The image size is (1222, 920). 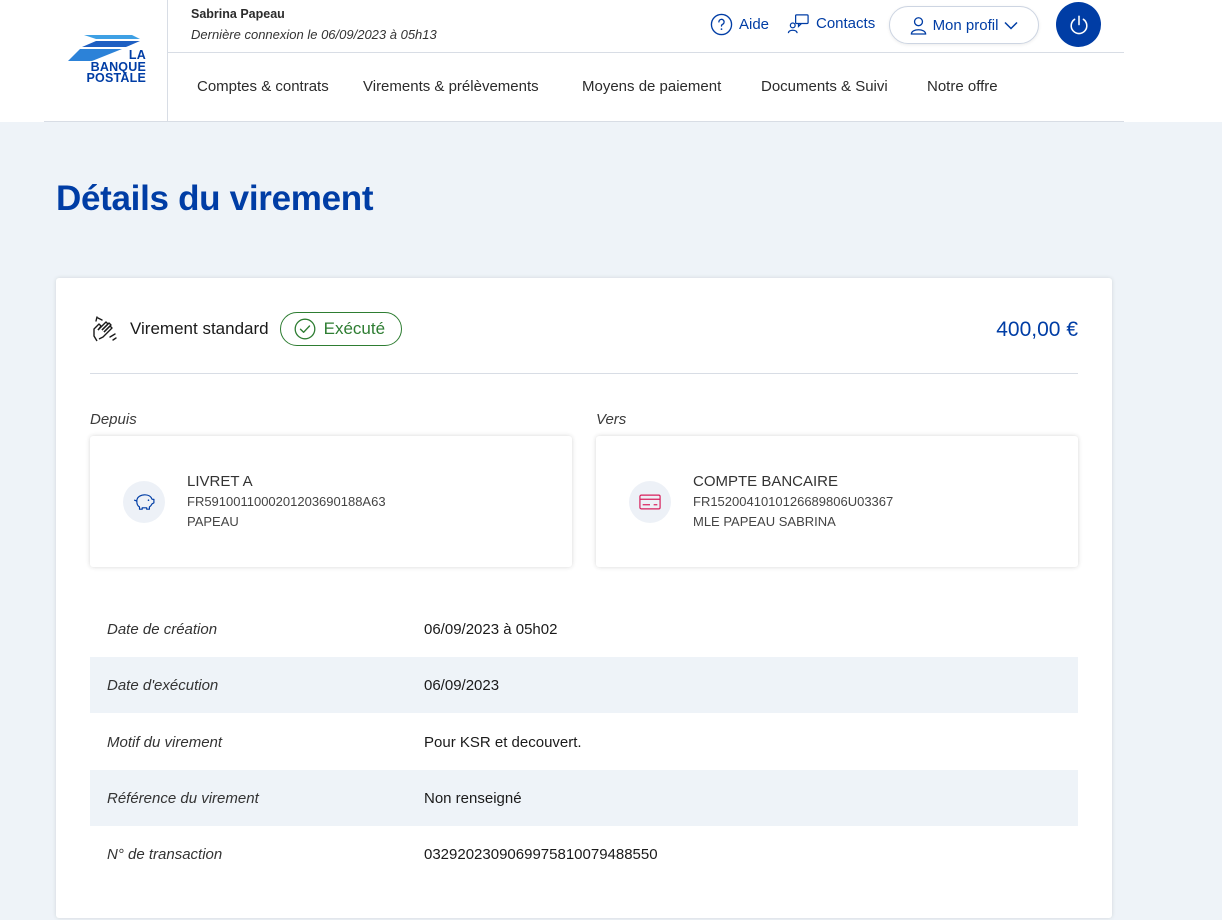 What do you see at coordinates (793, 501) in the screenshot?
I see `to-account-iban: FR1520041010126689806U03367` at bounding box center [793, 501].